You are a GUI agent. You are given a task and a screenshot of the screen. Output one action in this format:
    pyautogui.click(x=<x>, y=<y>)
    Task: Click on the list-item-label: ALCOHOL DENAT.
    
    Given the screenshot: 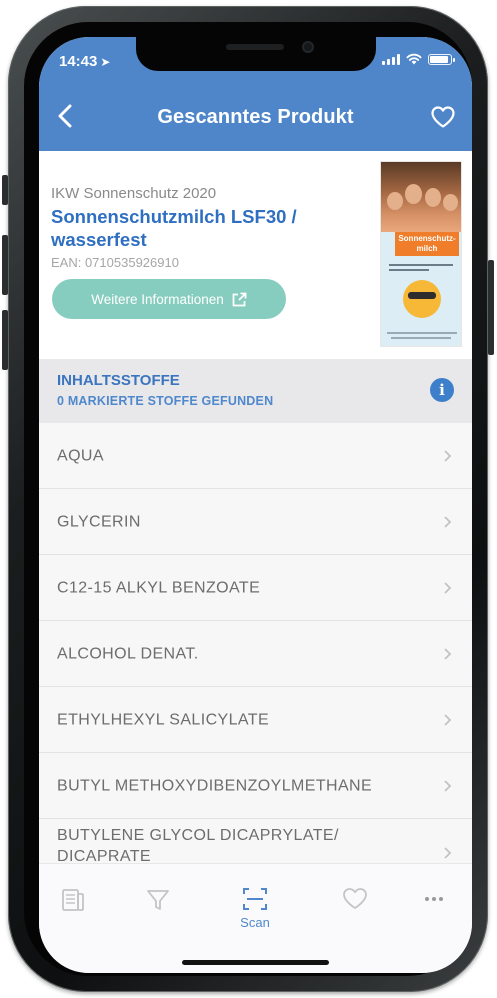 What is the action you would take?
    pyautogui.click(x=128, y=653)
    